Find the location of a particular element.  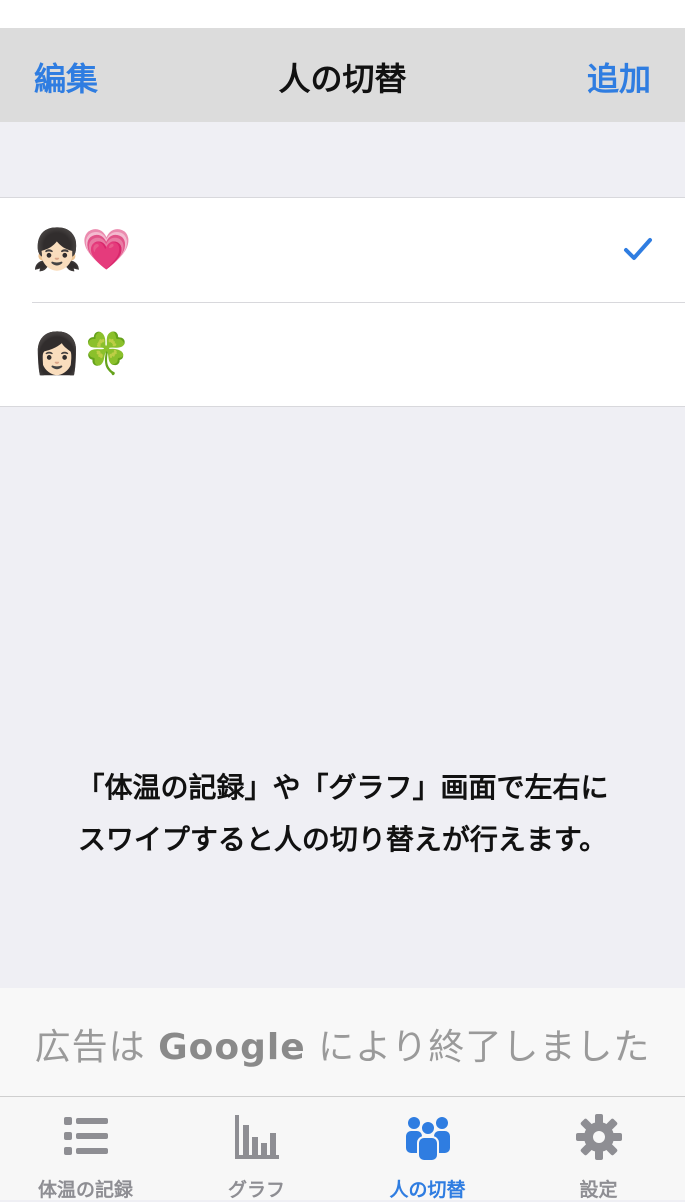

status-bar-area is located at coordinates (342, 14).